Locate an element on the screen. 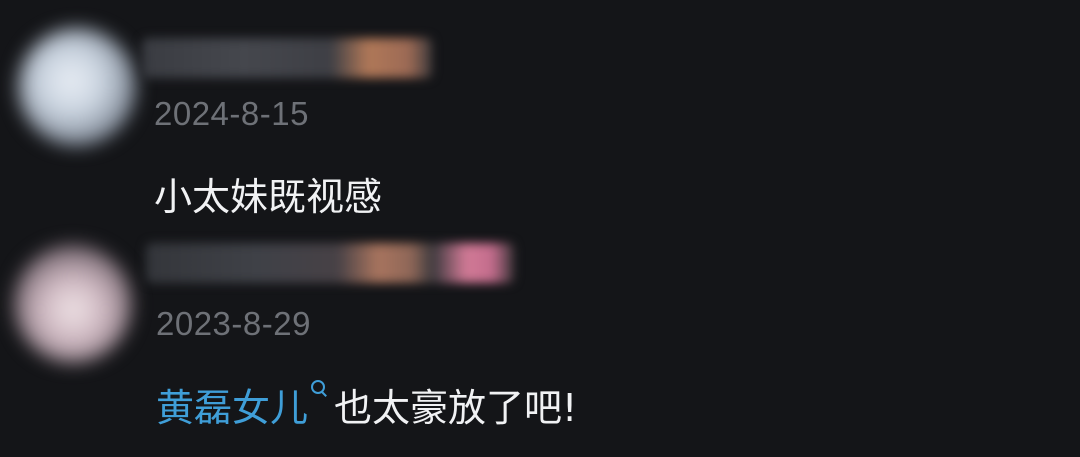  comment-body: 黄磊女儿 也太豪放了吧! is located at coordinates (366, 404).